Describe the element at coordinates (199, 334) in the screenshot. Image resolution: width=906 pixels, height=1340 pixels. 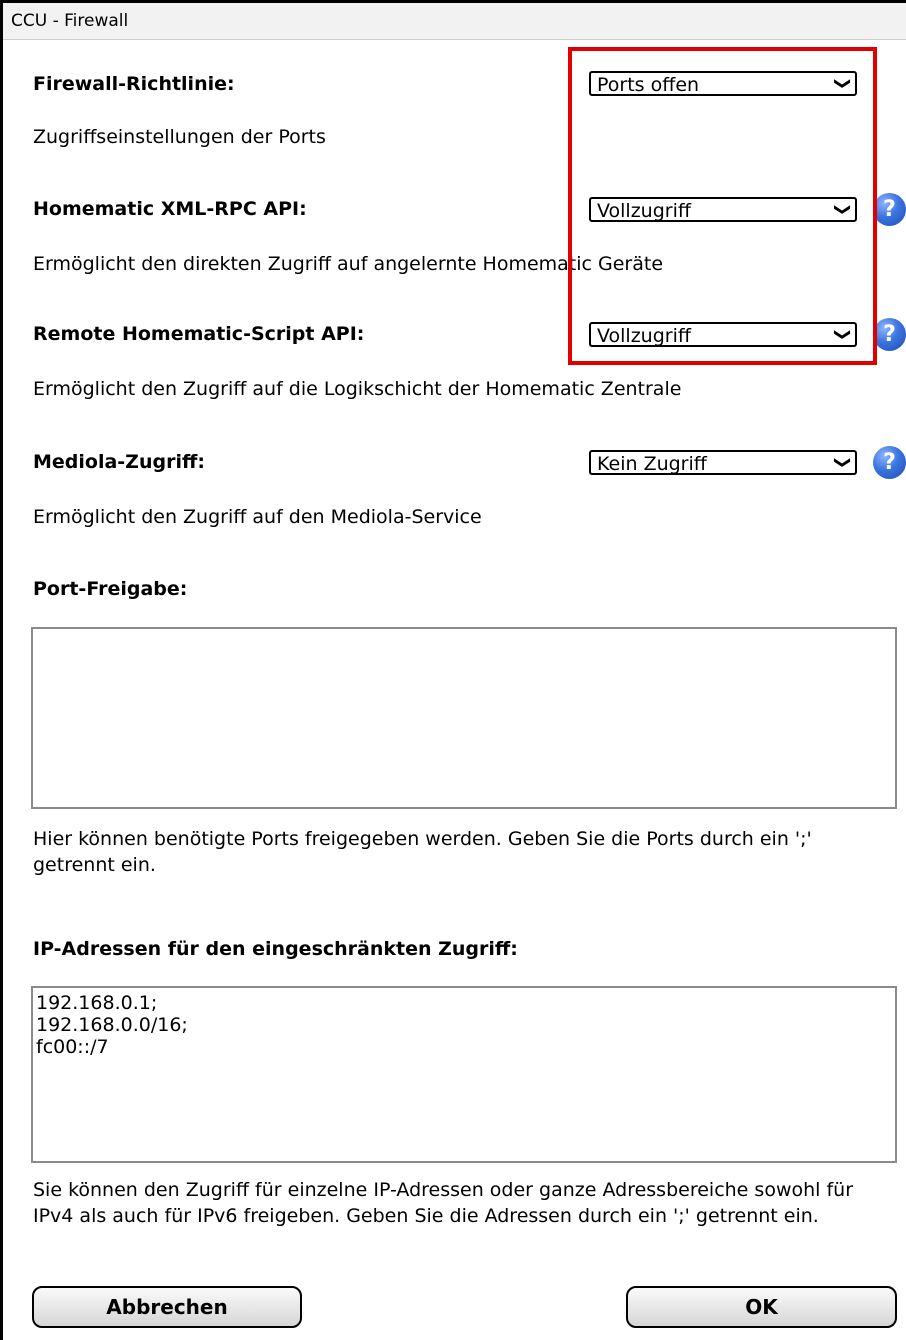
I see `script-api-label: Remote Homematic-Script API:` at that location.